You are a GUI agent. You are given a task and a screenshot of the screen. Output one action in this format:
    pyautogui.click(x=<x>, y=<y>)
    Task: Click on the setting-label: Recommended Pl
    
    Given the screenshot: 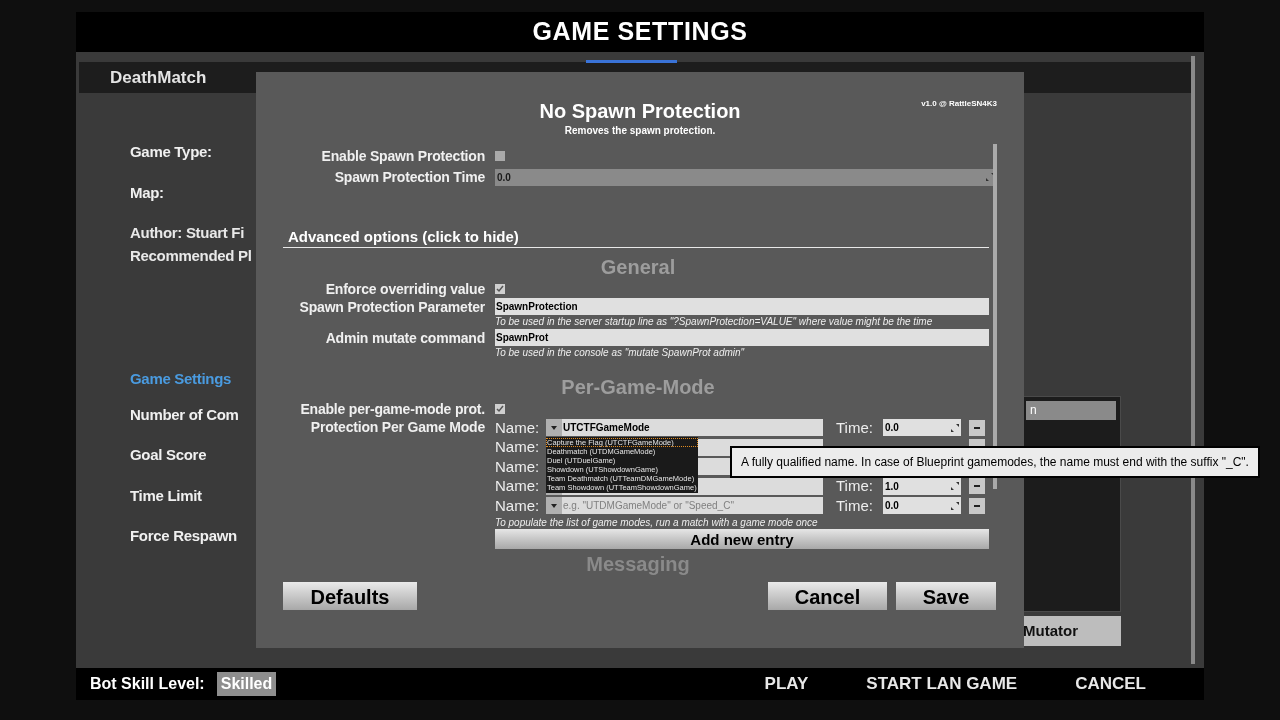 What is the action you would take?
    pyautogui.click(x=191, y=255)
    